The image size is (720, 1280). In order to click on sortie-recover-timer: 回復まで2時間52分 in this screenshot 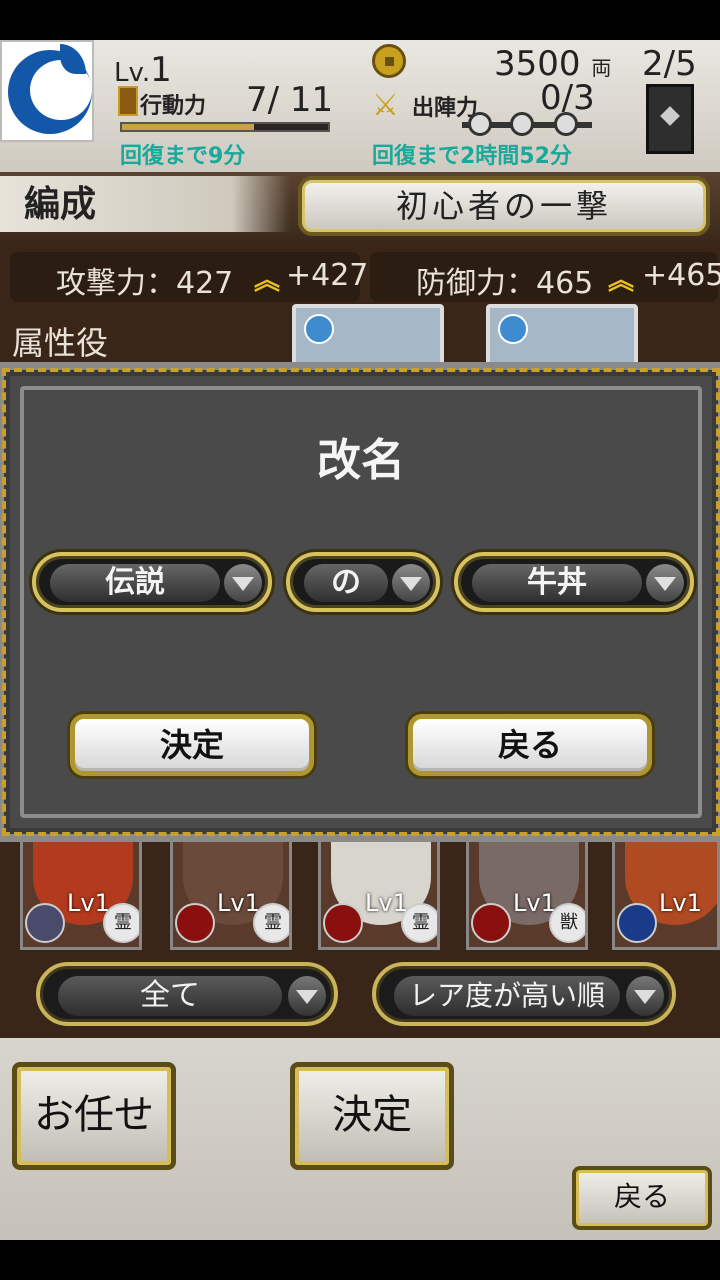, I will do `click(472, 156)`.